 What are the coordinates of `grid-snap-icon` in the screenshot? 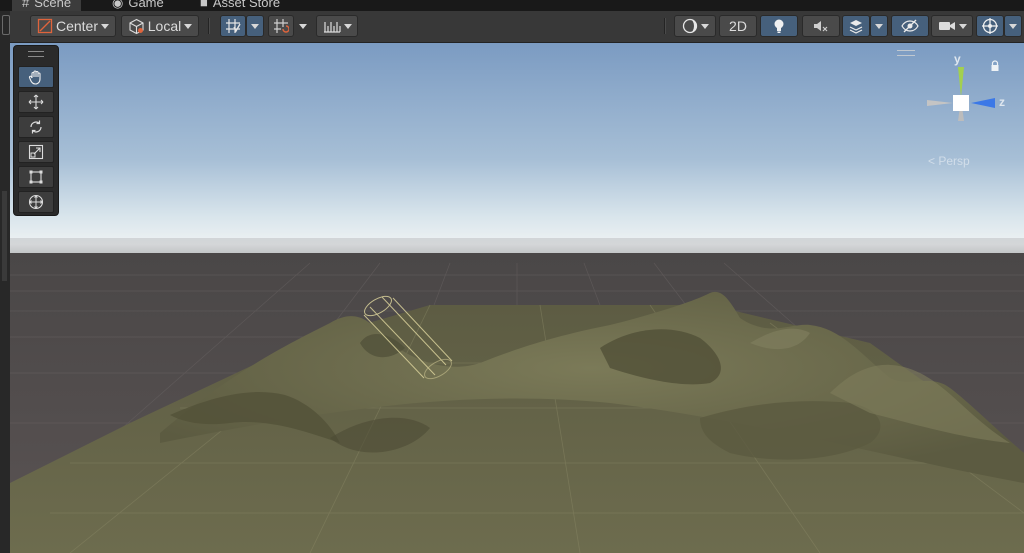 It's located at (233, 26).